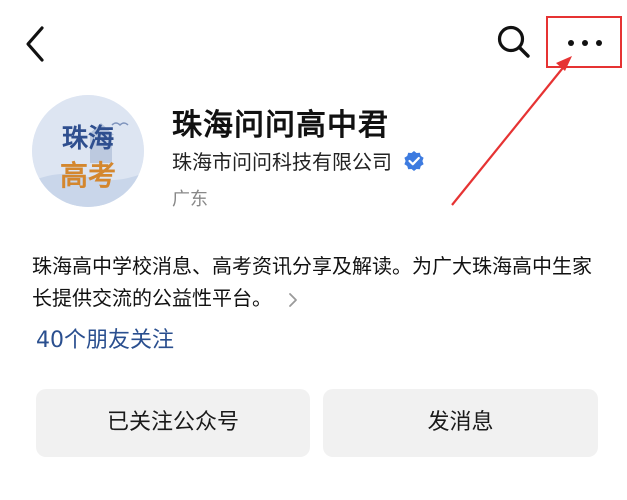  I want to click on search-button, so click(514, 42).